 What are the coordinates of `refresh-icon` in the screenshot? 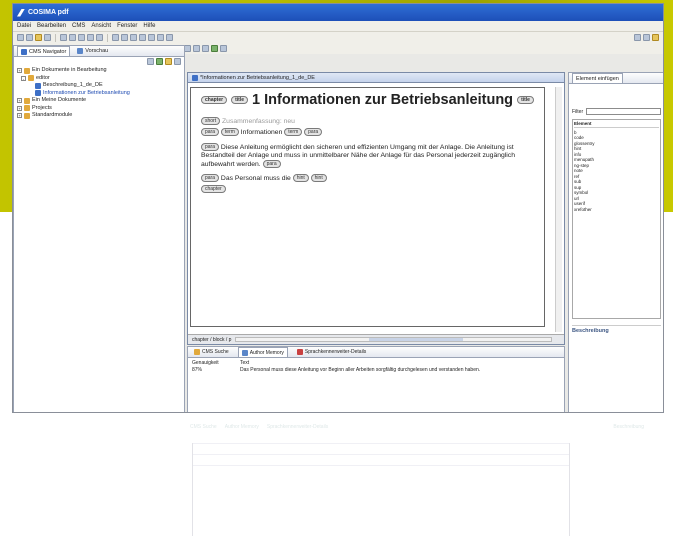 It's located at (159, 61).